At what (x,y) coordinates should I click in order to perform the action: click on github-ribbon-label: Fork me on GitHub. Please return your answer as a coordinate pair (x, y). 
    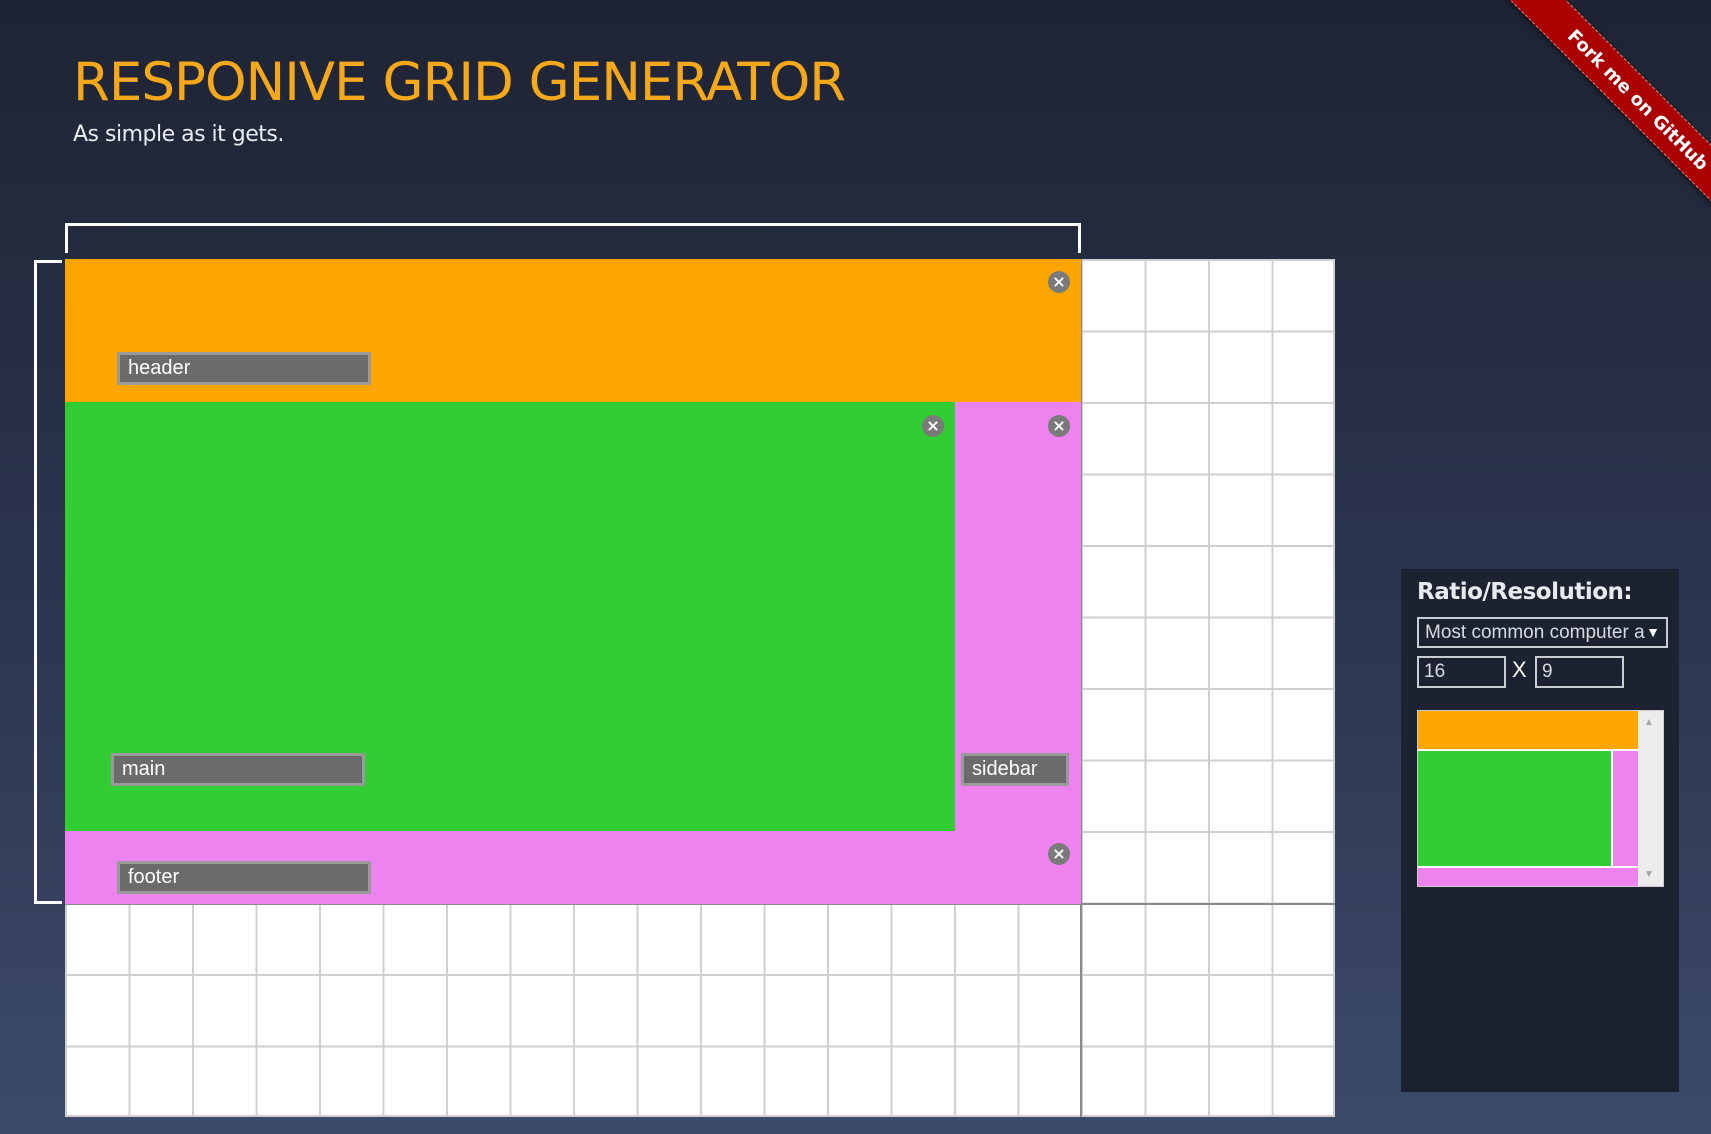
    Looking at the image, I should click on (1637, 100).